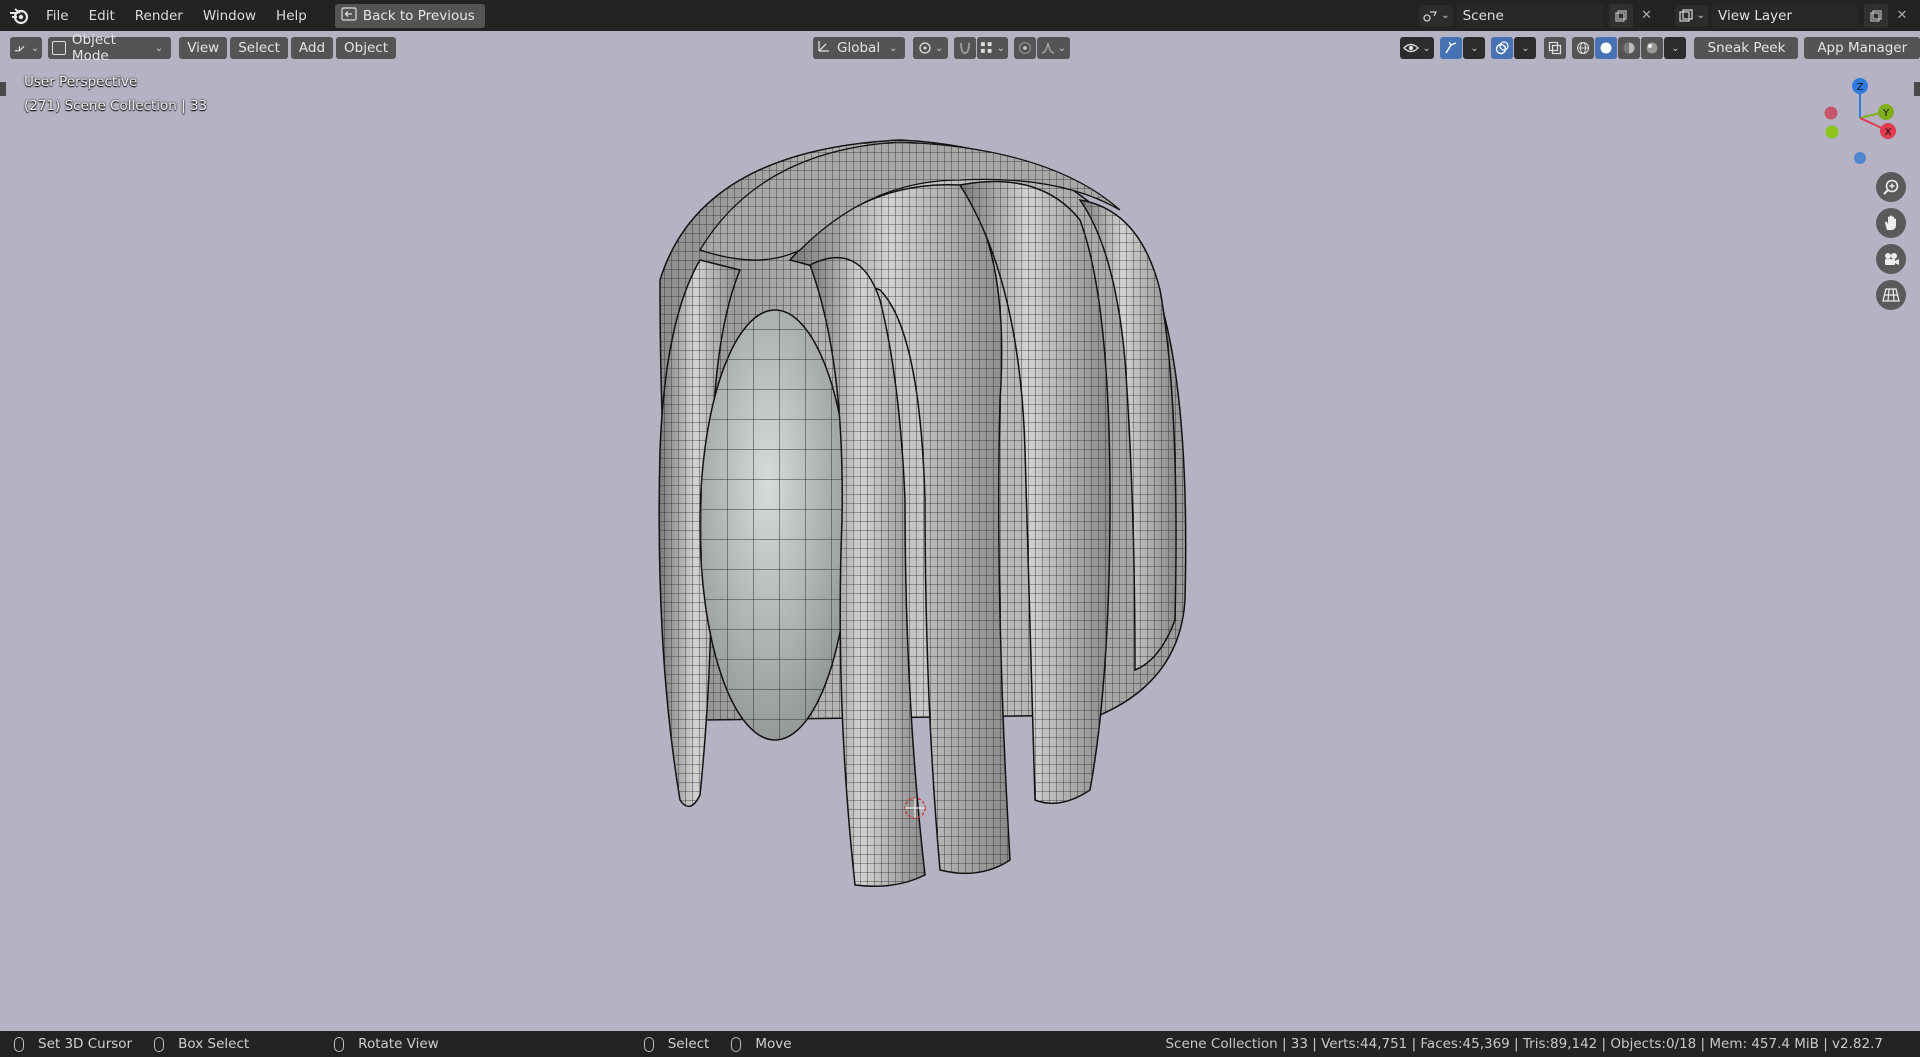 This screenshot has width=1920, height=1057. What do you see at coordinates (1888, 132) in the screenshot?
I see `gizmo-x-label: X` at bounding box center [1888, 132].